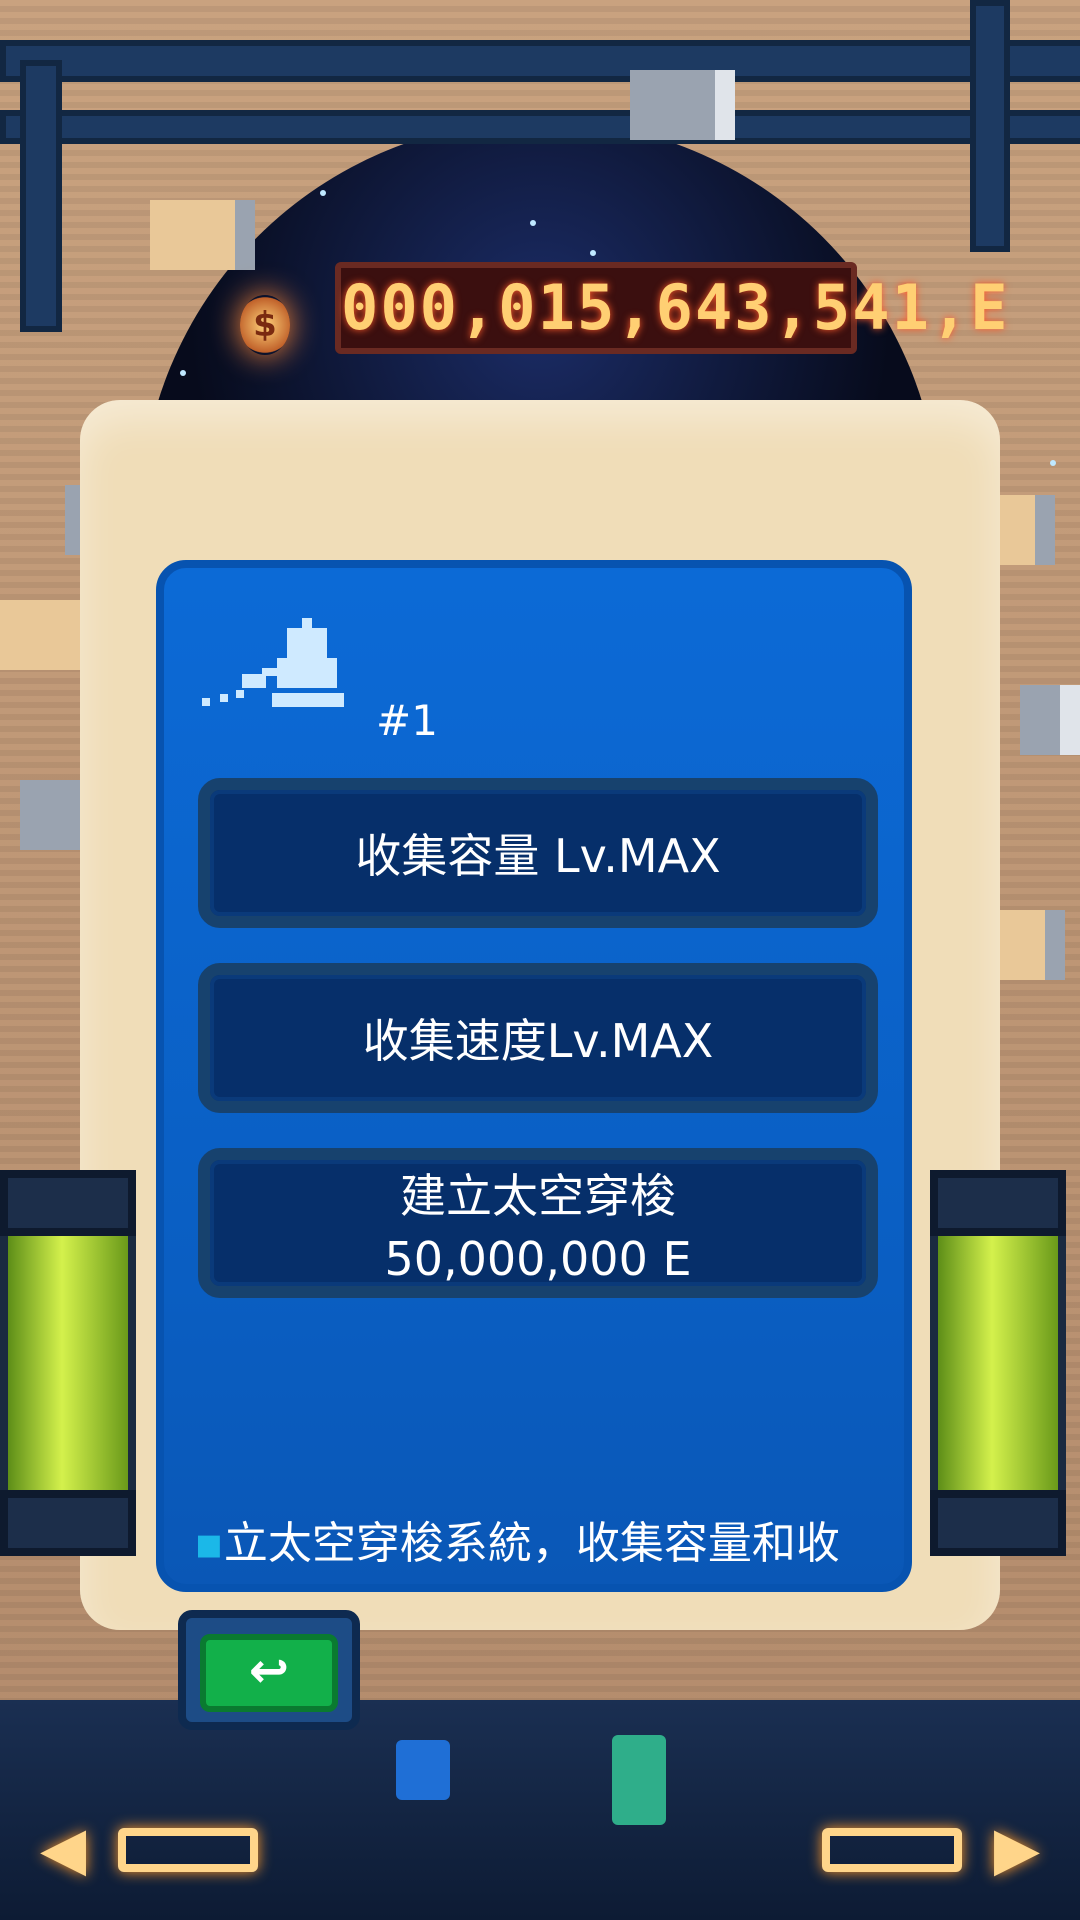 This screenshot has width=1080, height=1920. I want to click on right-nav-button, so click(892, 1850).